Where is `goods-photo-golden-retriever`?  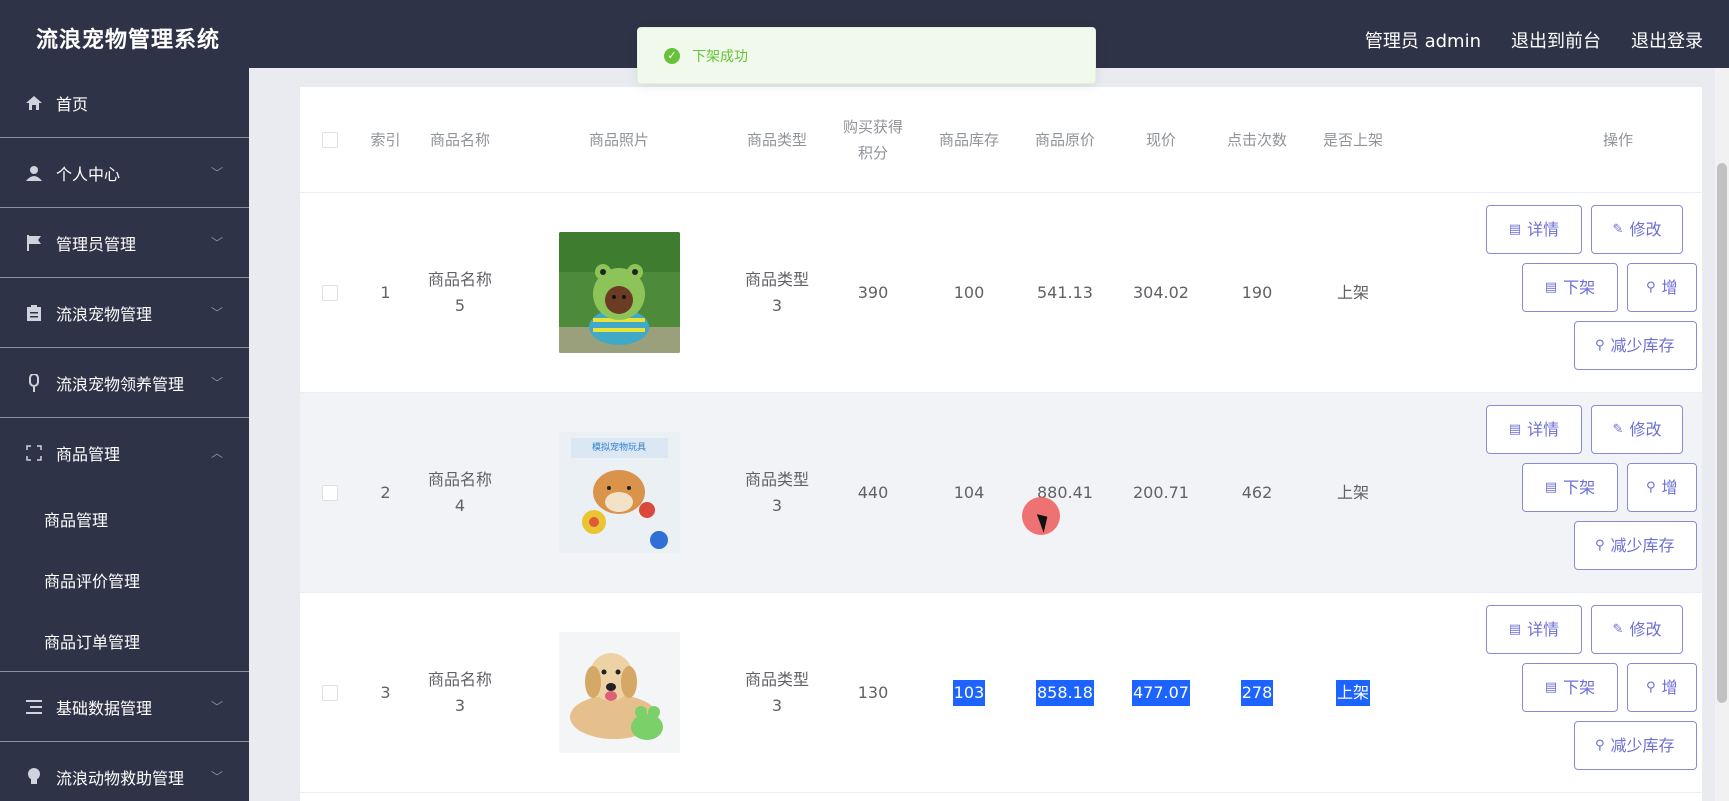
goods-photo-golden-retriever is located at coordinates (619, 692).